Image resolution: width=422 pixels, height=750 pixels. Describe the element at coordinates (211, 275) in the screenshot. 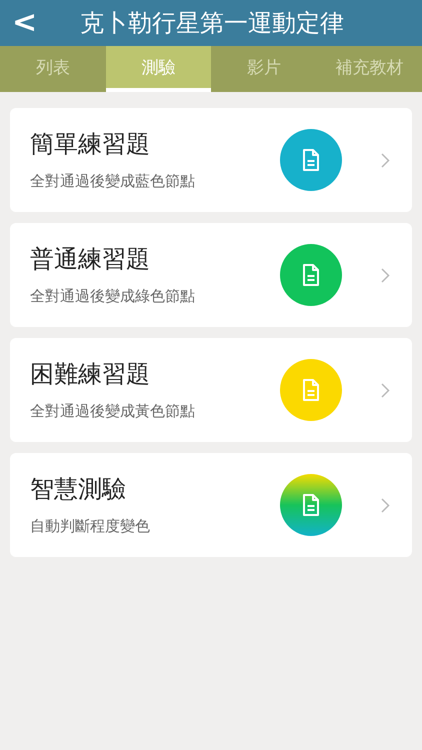

I see `quiz-card: 普通練習題 全對通過後變成綠色節點` at that location.